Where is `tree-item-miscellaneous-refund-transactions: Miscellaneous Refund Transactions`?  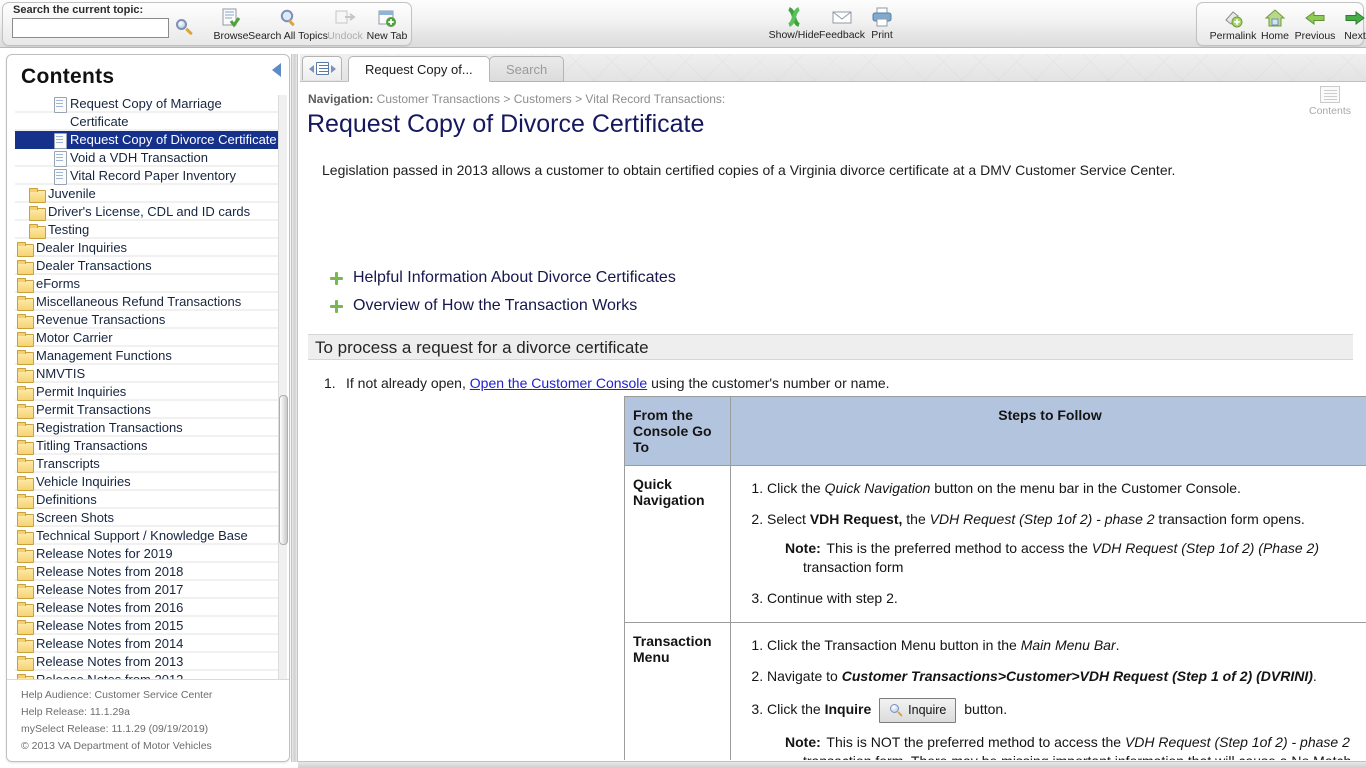
tree-item-miscellaneous-refund-transactions: Miscellaneous Refund Transactions is located at coordinates (149, 302).